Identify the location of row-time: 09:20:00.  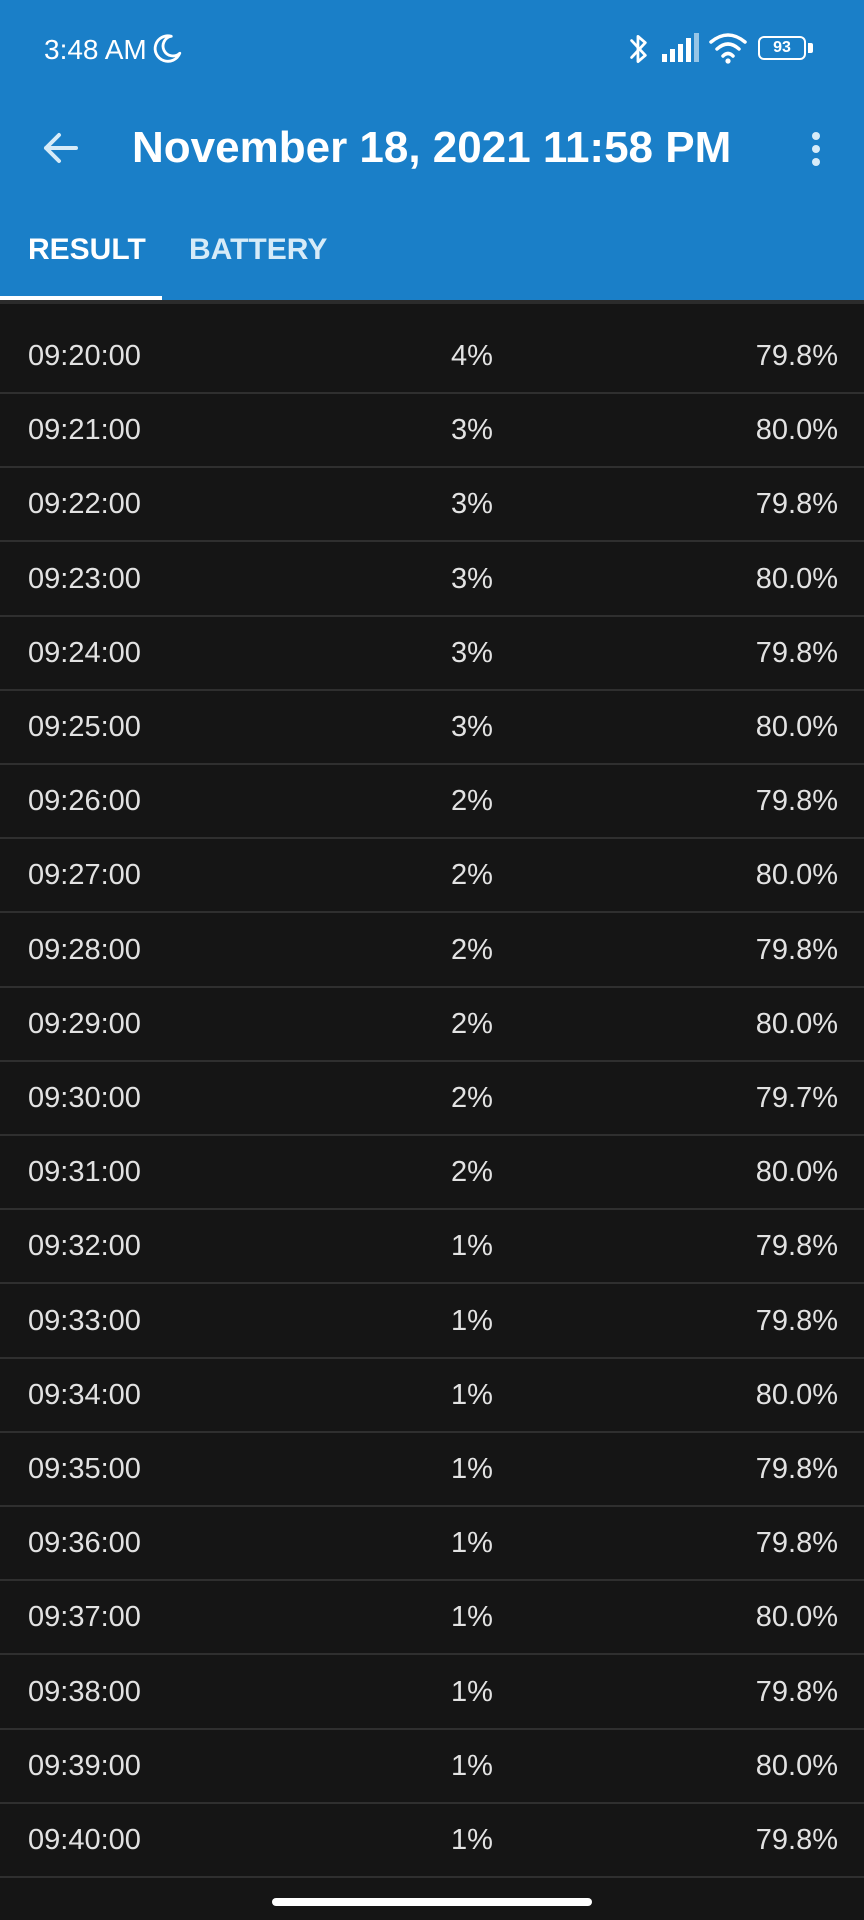
(84, 356).